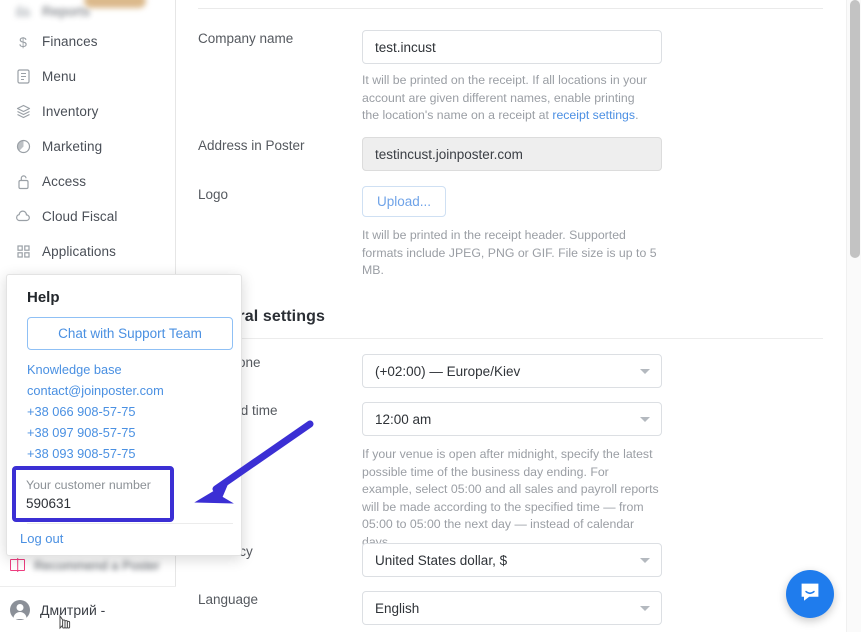 This screenshot has height=632, width=861. What do you see at coordinates (130, 523) in the screenshot?
I see `help-popup-divider` at bounding box center [130, 523].